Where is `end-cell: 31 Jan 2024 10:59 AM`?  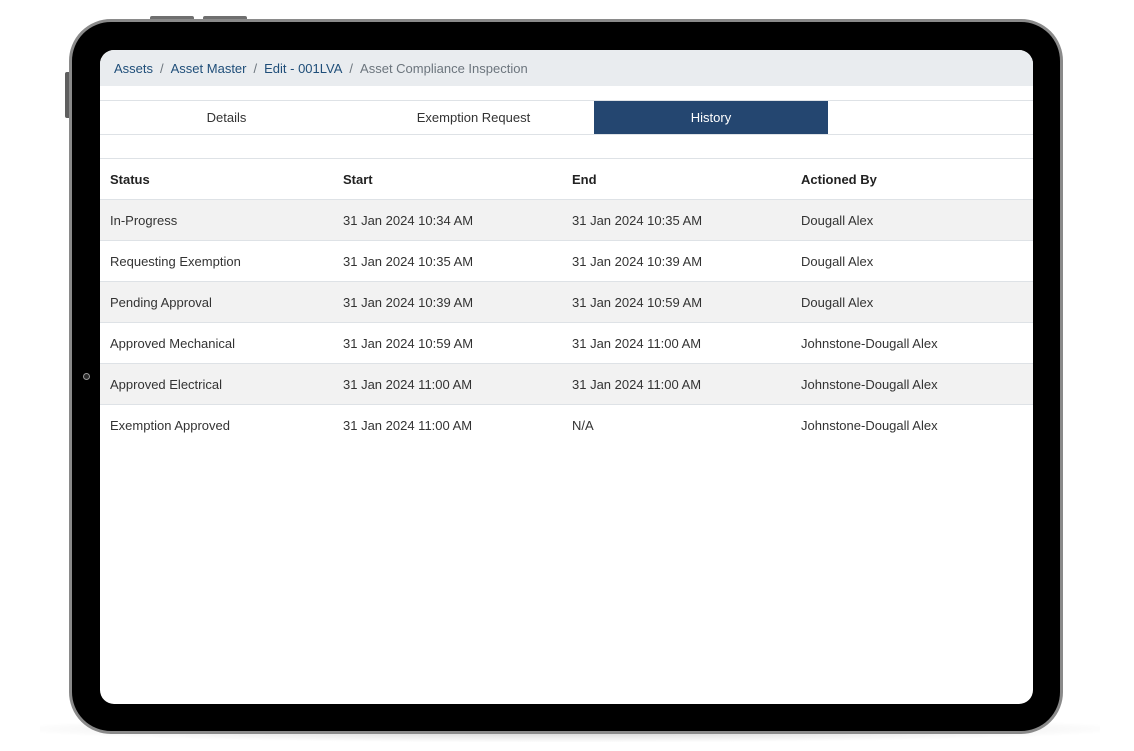
end-cell: 31 Jan 2024 10:59 AM is located at coordinates (637, 302).